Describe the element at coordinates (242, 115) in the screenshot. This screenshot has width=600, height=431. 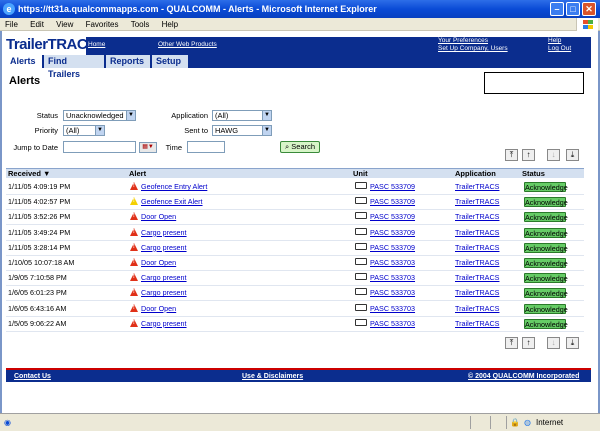
I see `application-select: (All) ▼` at that location.